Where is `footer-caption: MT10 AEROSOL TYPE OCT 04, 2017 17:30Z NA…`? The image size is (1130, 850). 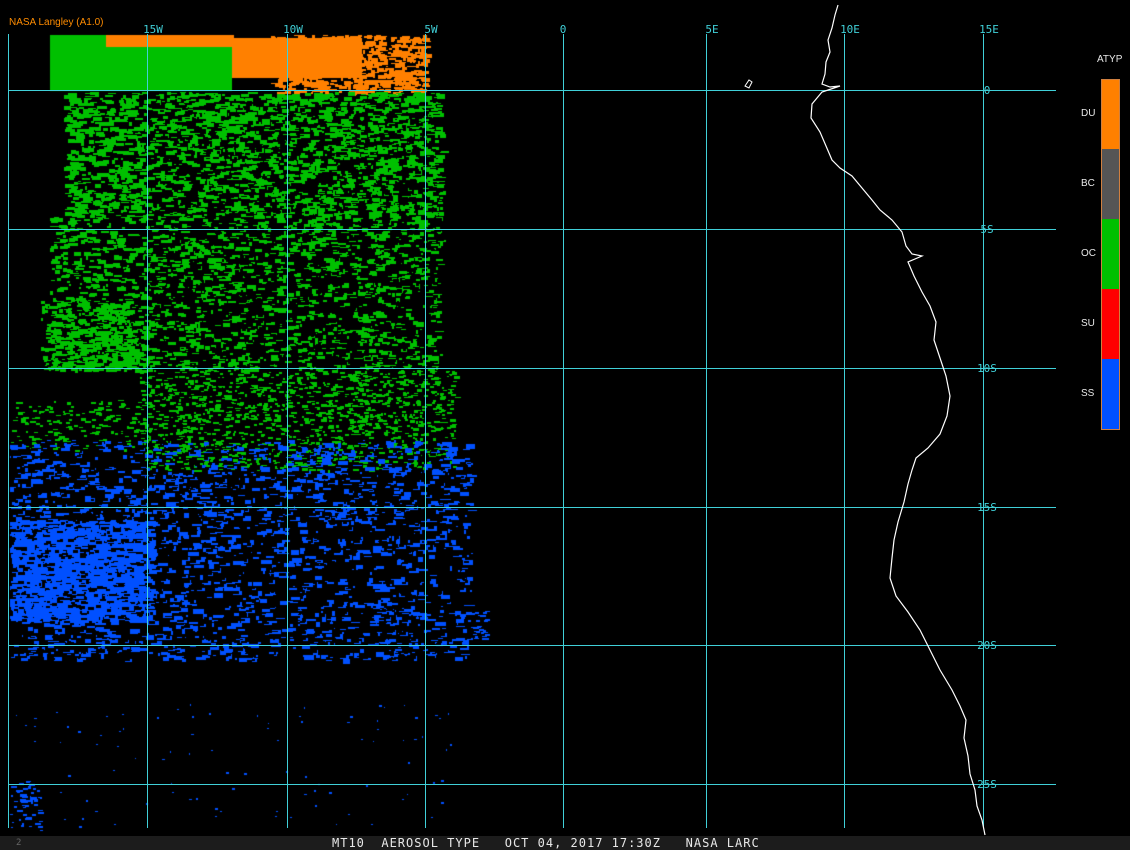 footer-caption: MT10 AEROSOL TYPE OCT 04, 2017 17:30Z NA… is located at coordinates (546, 843).